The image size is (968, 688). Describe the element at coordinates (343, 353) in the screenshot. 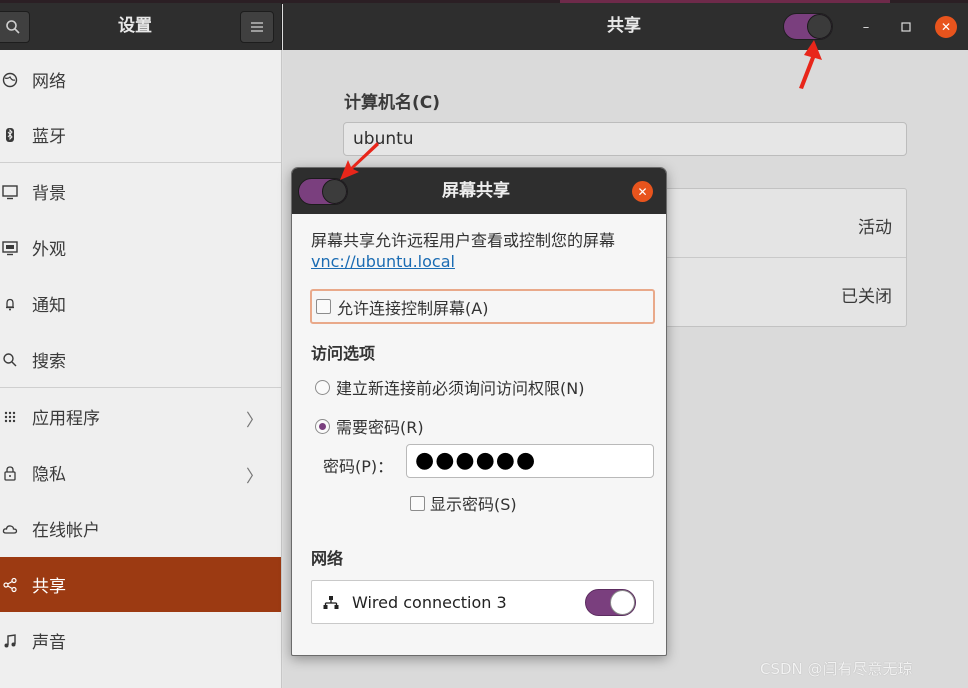

I see `access-options-heading: 访问选项` at that location.